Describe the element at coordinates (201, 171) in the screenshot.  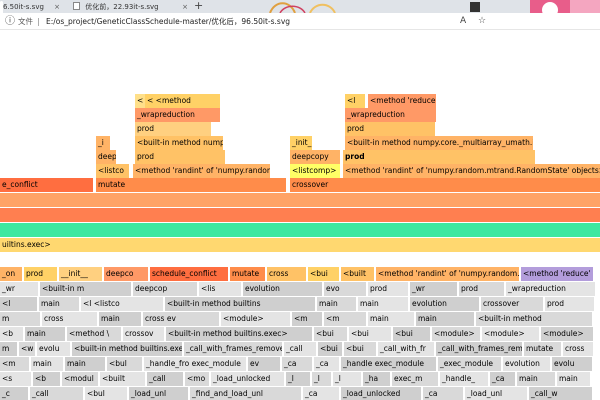
I see `flame-frame: <method 'randint' of 'numpy.random.m` at that location.